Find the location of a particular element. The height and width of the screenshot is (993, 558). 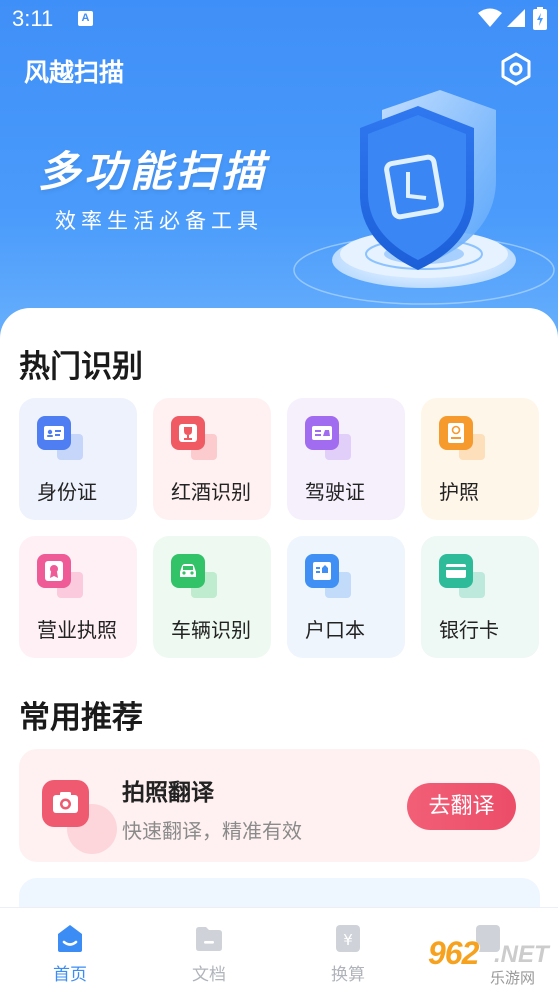

signal-icon is located at coordinates (516, 18).